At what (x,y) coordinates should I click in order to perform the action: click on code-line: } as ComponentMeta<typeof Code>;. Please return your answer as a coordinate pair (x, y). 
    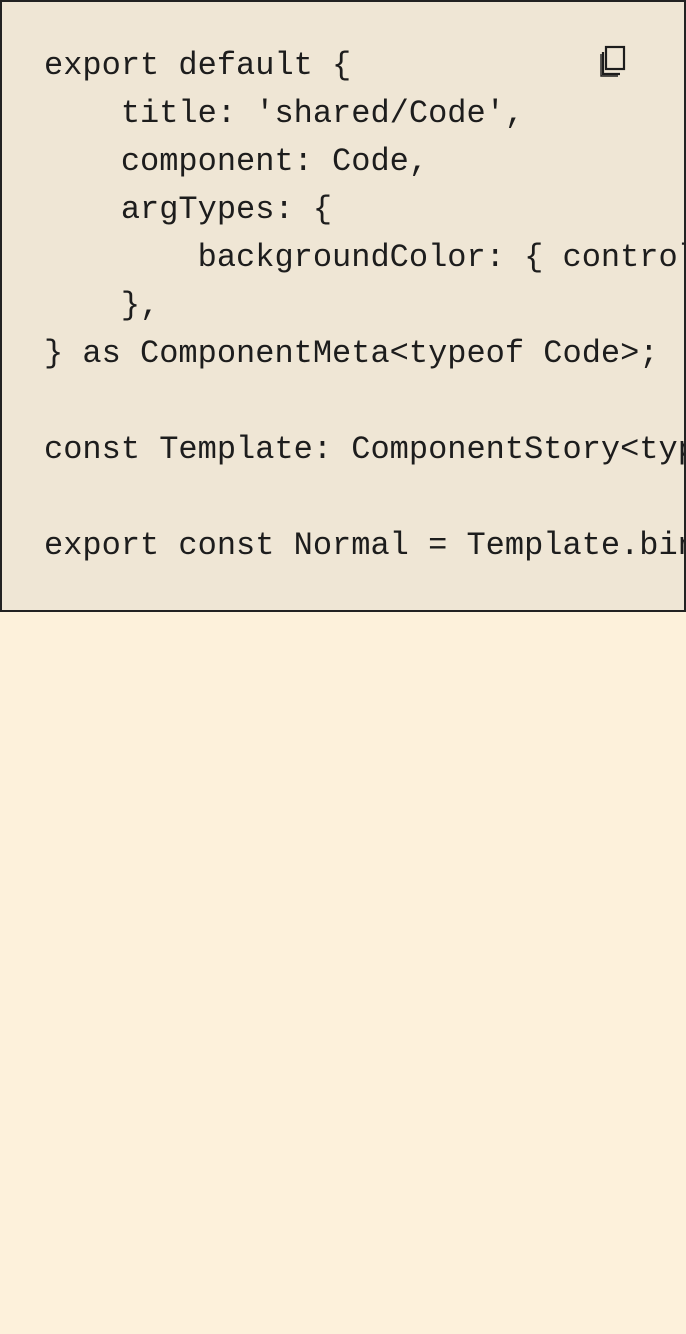
    Looking at the image, I should click on (351, 353).